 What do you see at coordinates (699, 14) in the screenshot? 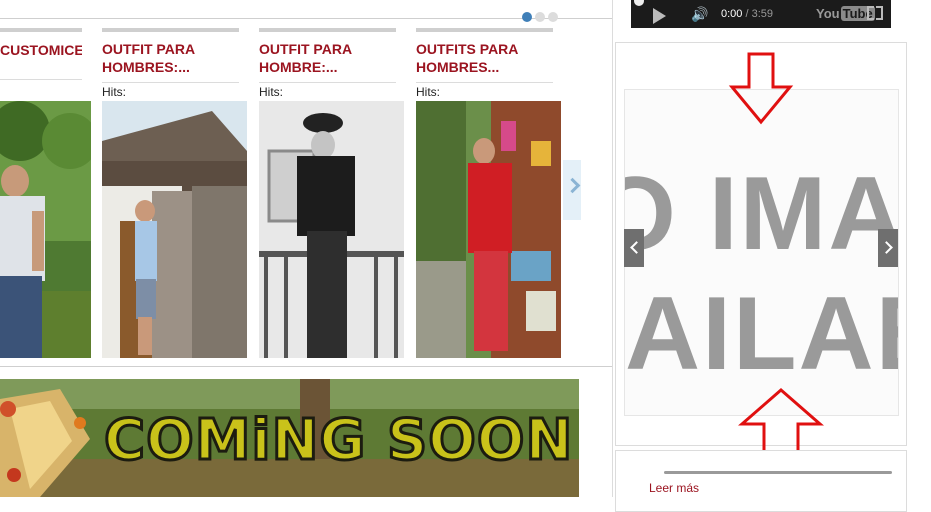
I see `volume-icon: 🔊` at bounding box center [699, 14].